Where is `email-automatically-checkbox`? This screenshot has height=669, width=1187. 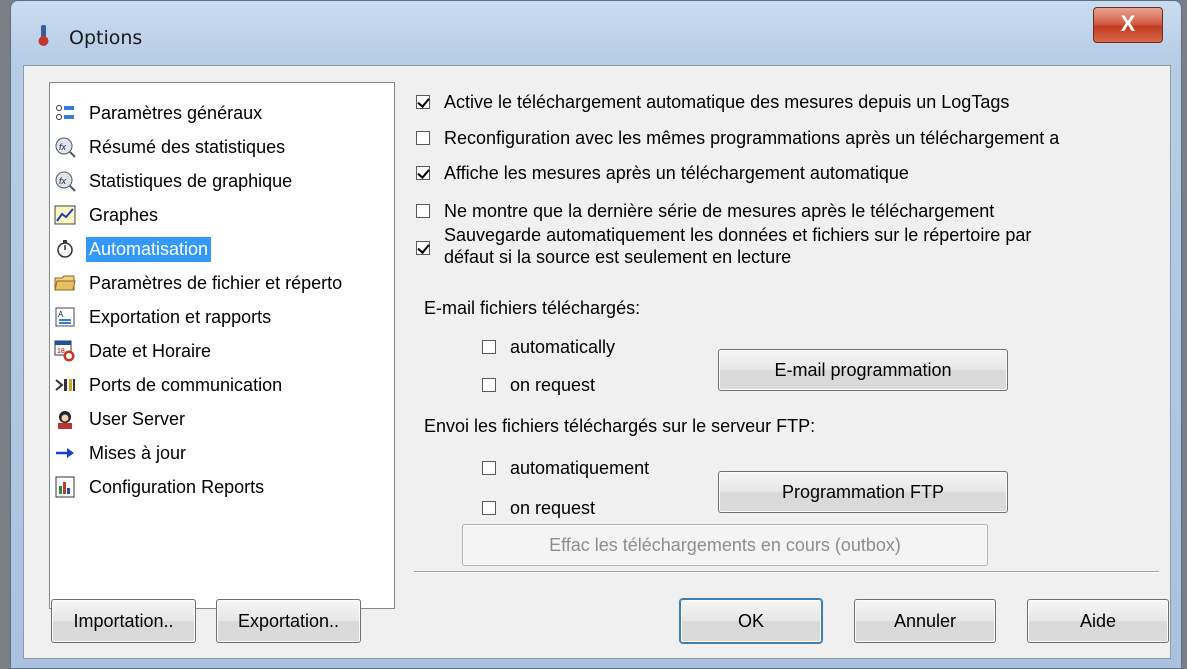 email-automatically-checkbox is located at coordinates (489, 347).